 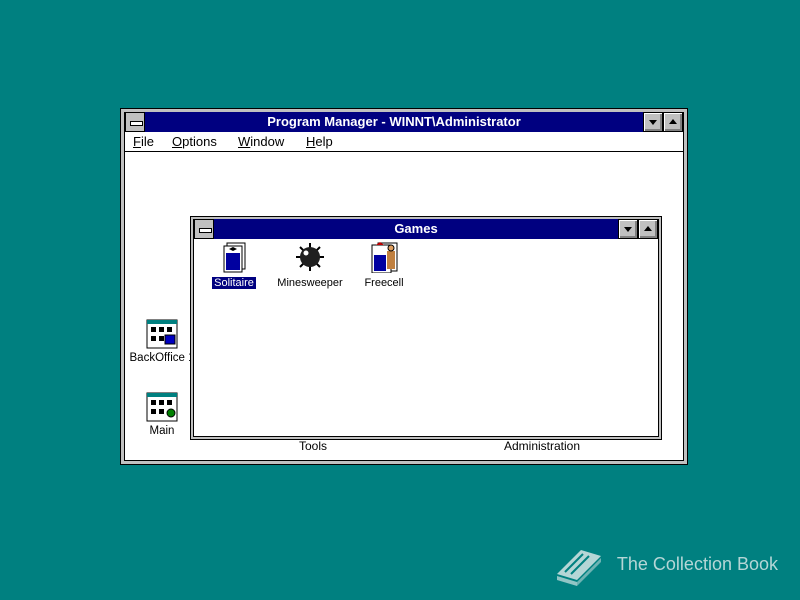 I want to click on games-maximize-button, so click(x=648, y=229).